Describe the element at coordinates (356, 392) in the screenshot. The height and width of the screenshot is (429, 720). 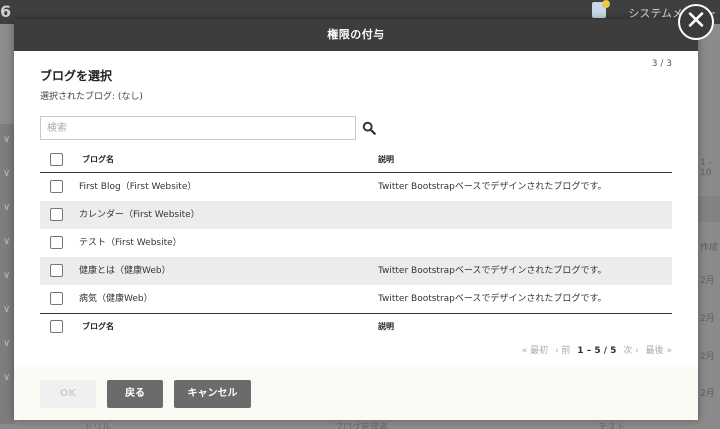
I see `dialog-footer: OK 戻る キャンセル` at that location.